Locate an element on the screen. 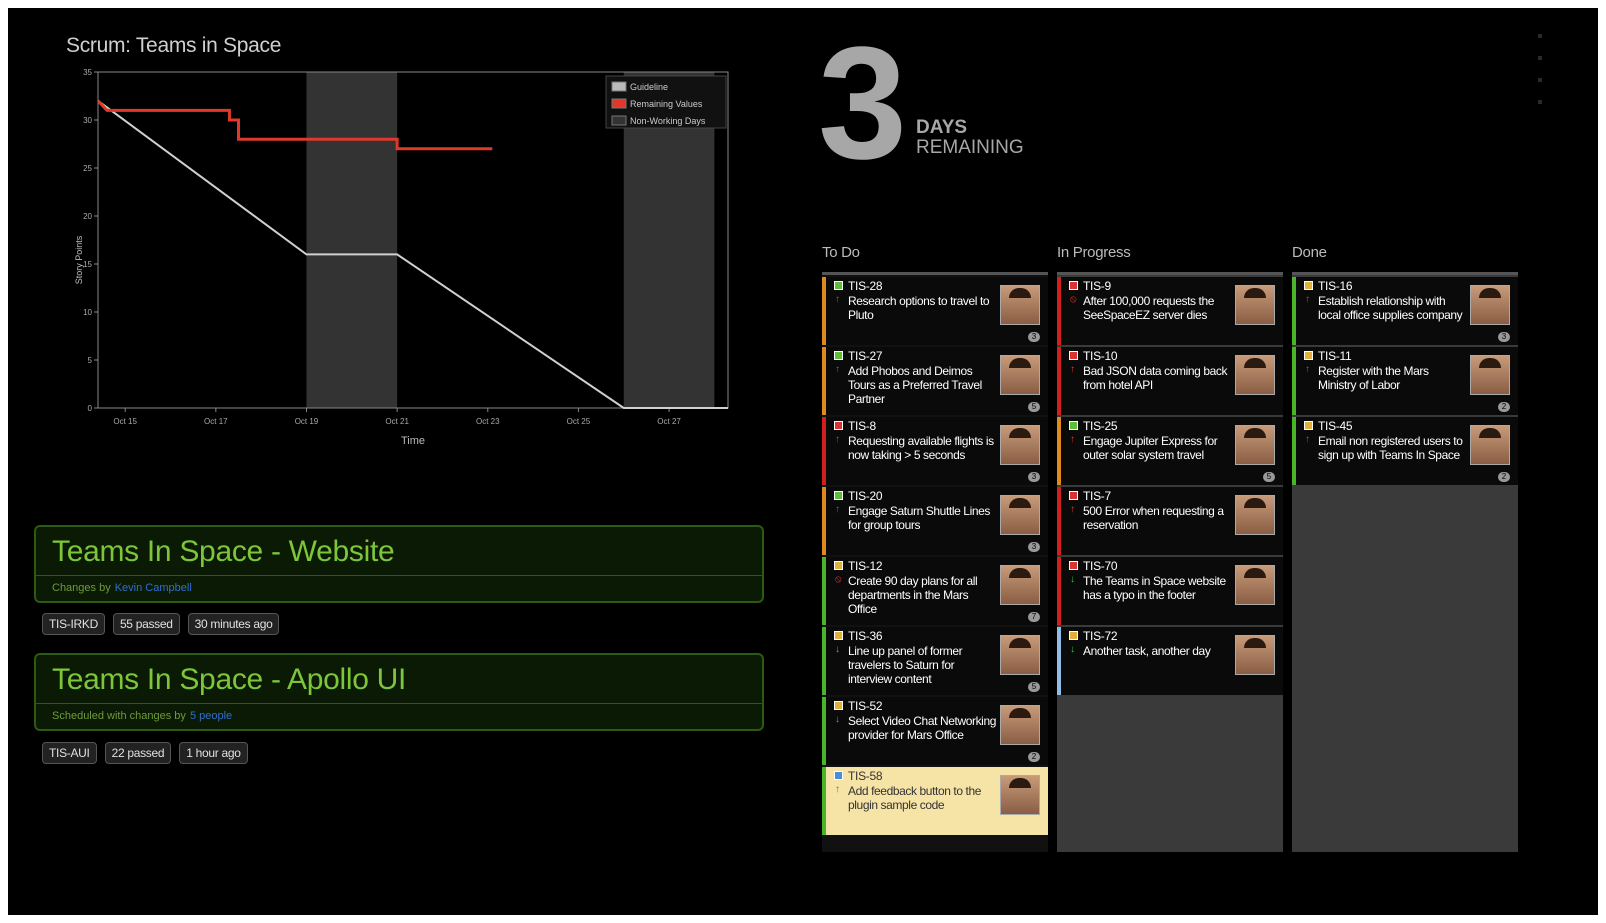 This screenshot has width=1606, height=923. x-tick-label: Oct 23 is located at coordinates (488, 421).